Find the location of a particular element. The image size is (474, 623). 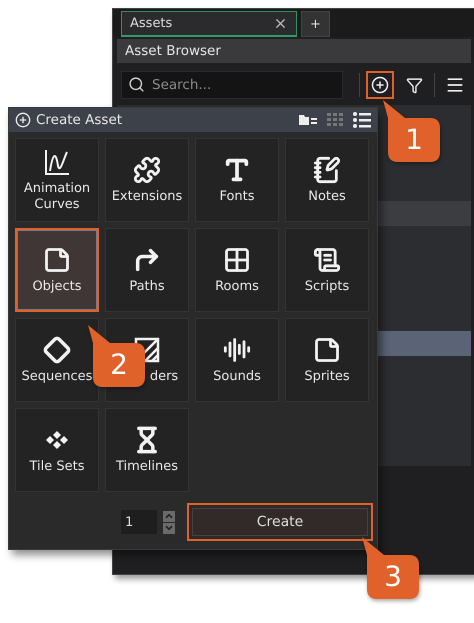

folder-list-icon is located at coordinates (308, 120).